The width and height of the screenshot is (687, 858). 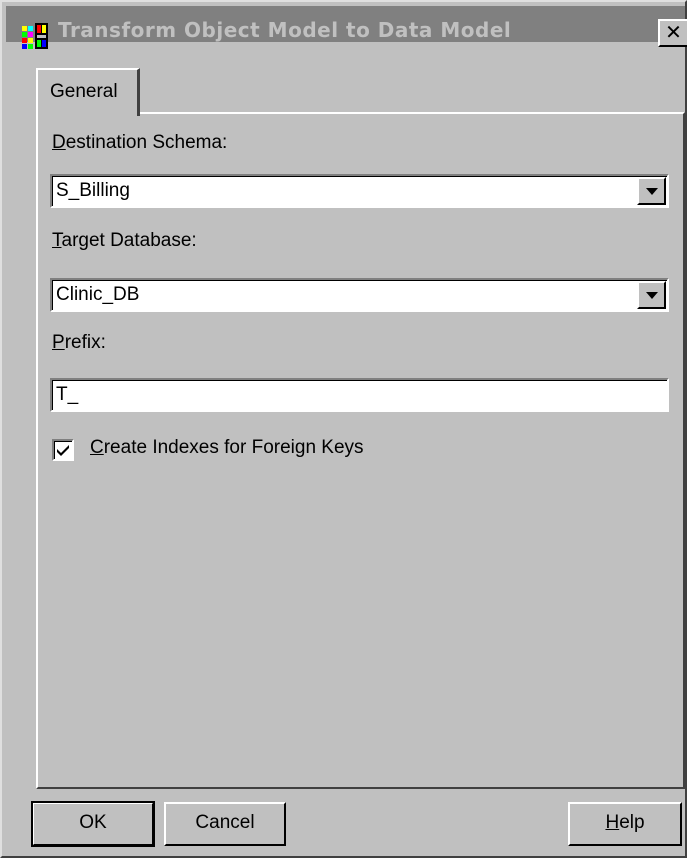 What do you see at coordinates (79, 342) in the screenshot?
I see `prefix-label: Prefix:` at bounding box center [79, 342].